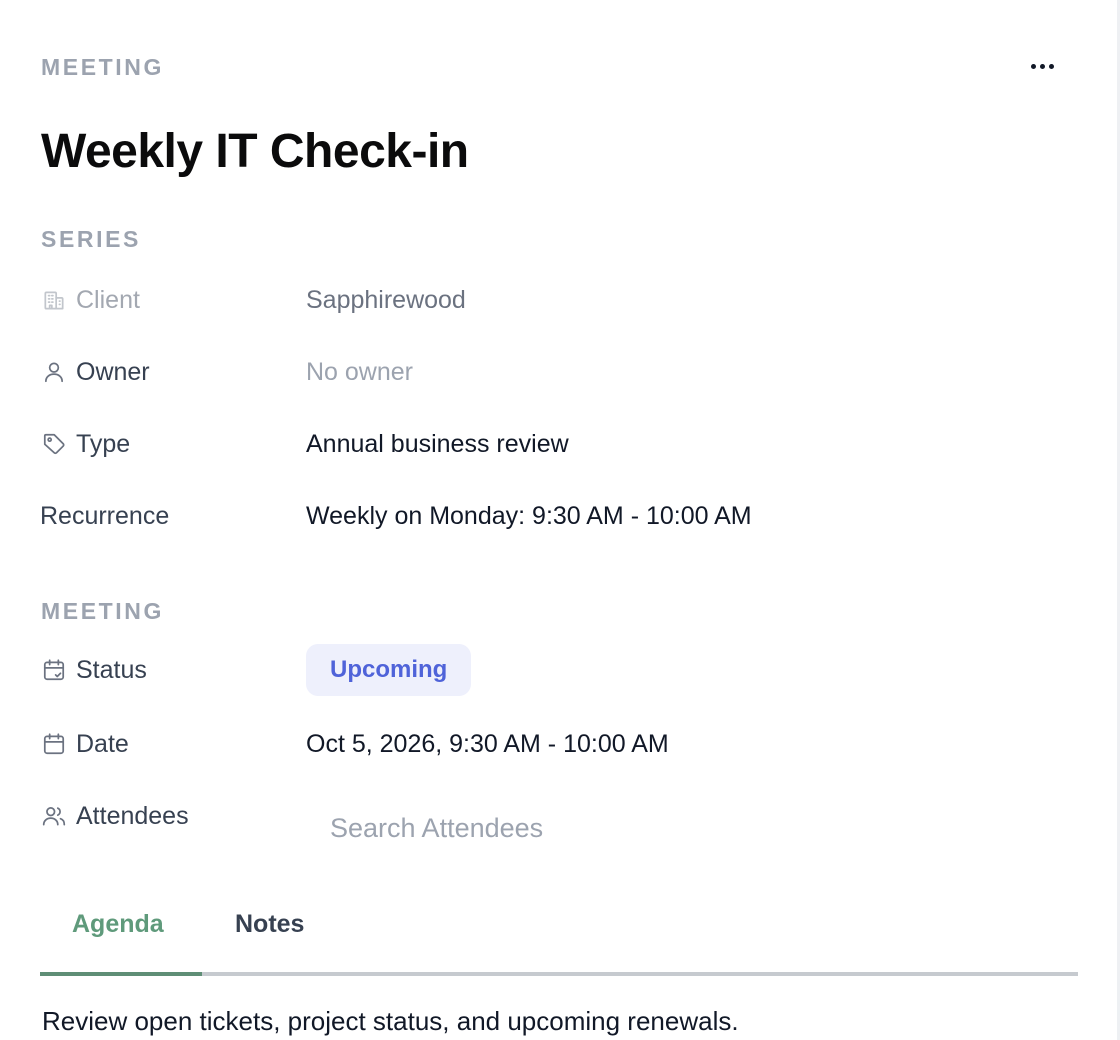 The width and height of the screenshot is (1120, 1040). Describe the element at coordinates (1033, 66) in the screenshot. I see `more-horizontal-icon` at that location.